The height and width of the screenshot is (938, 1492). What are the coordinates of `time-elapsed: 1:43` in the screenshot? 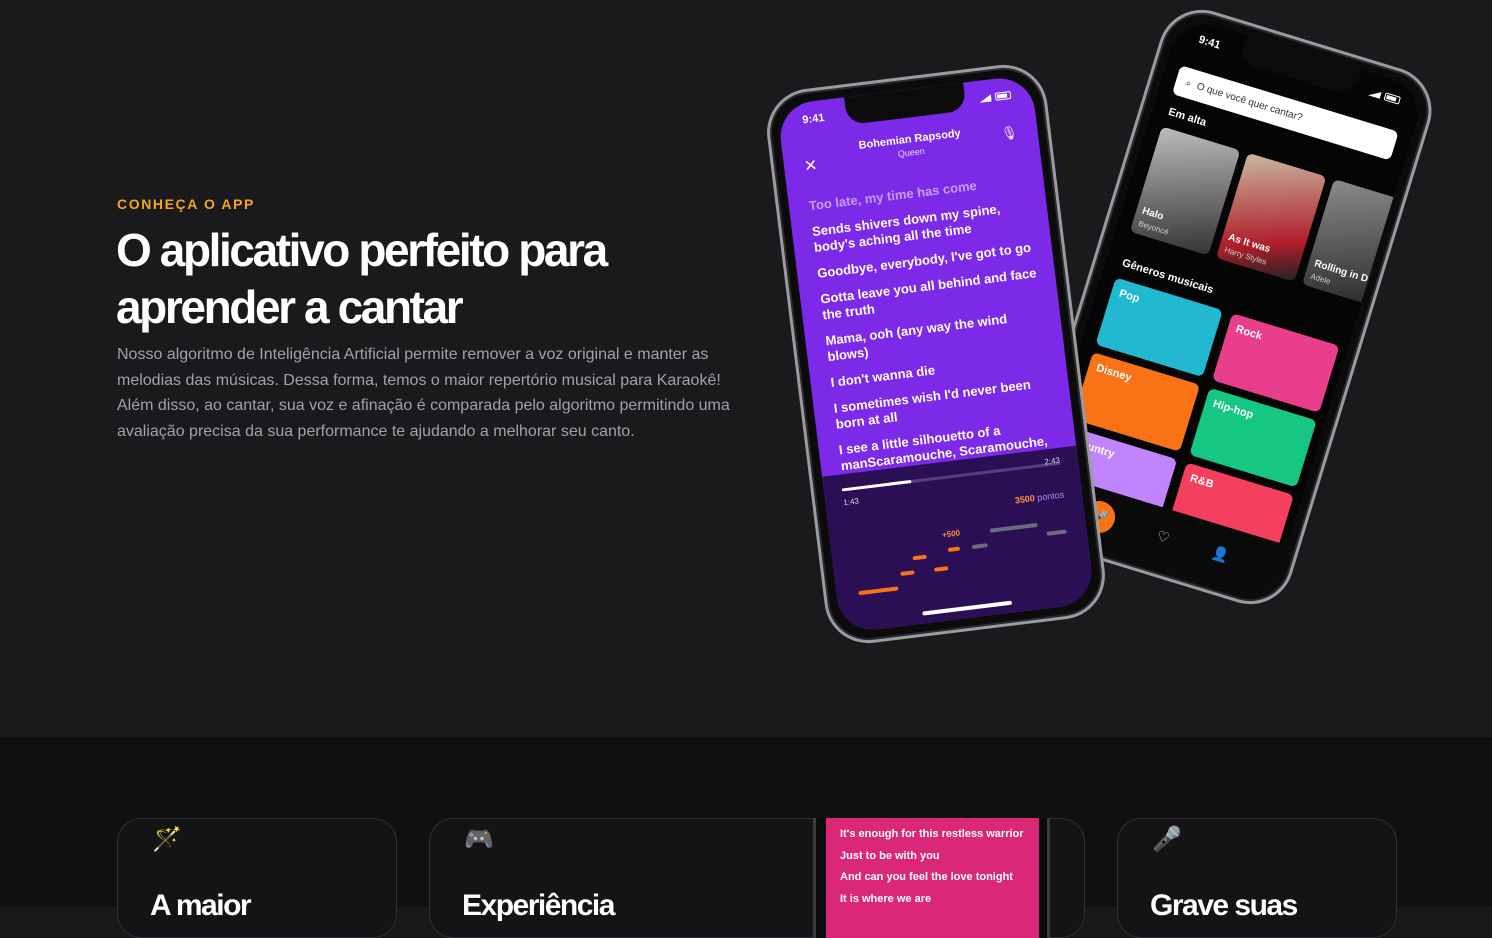 It's located at (851, 502).